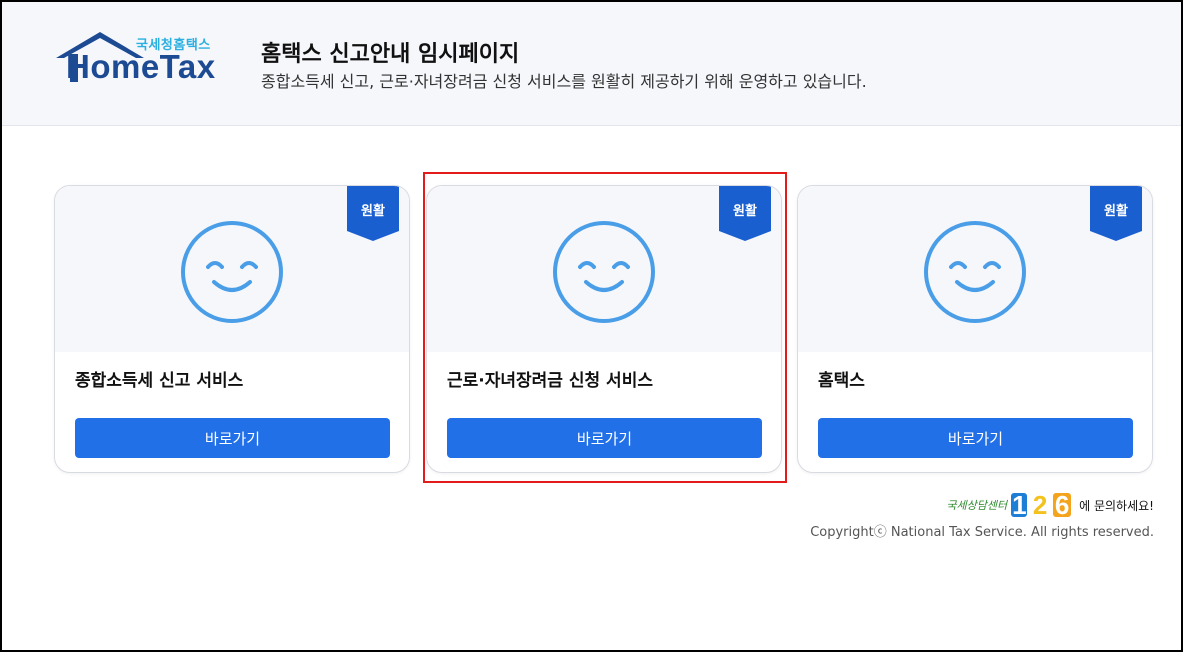  What do you see at coordinates (841, 381) in the screenshot?
I see `card-title: 홈택스` at bounding box center [841, 381].